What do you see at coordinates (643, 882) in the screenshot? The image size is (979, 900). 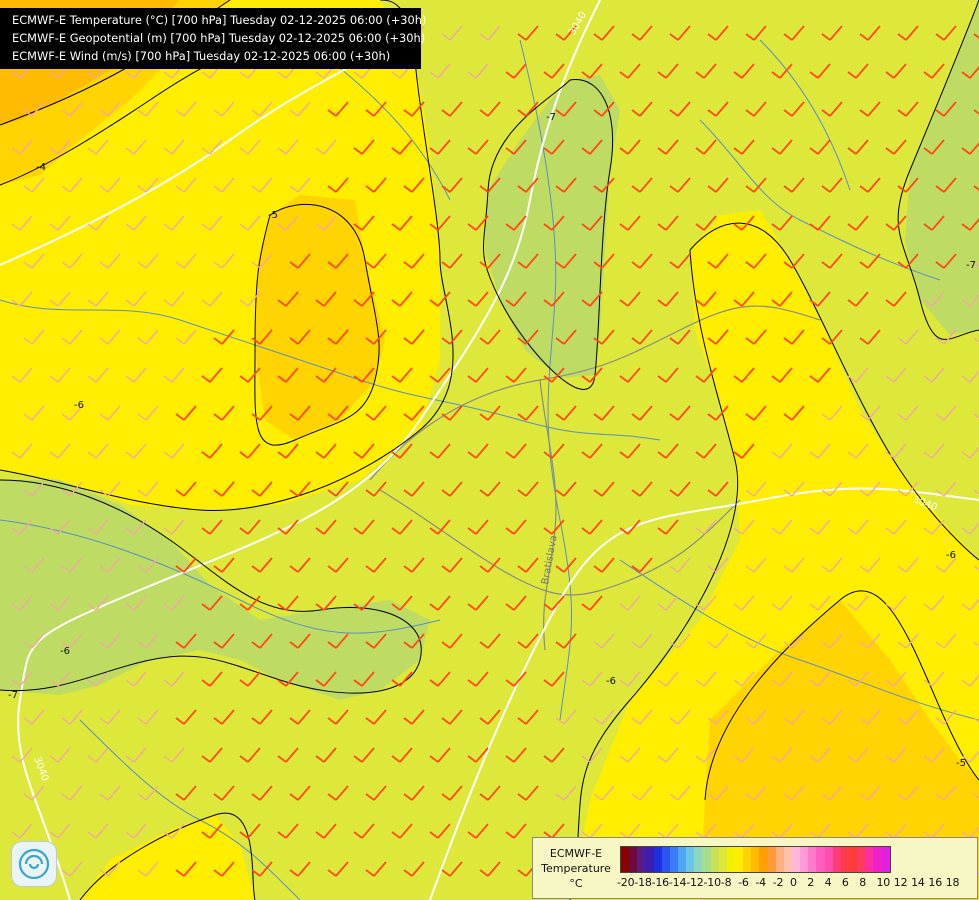 I see `legend-tick: -18` at bounding box center [643, 882].